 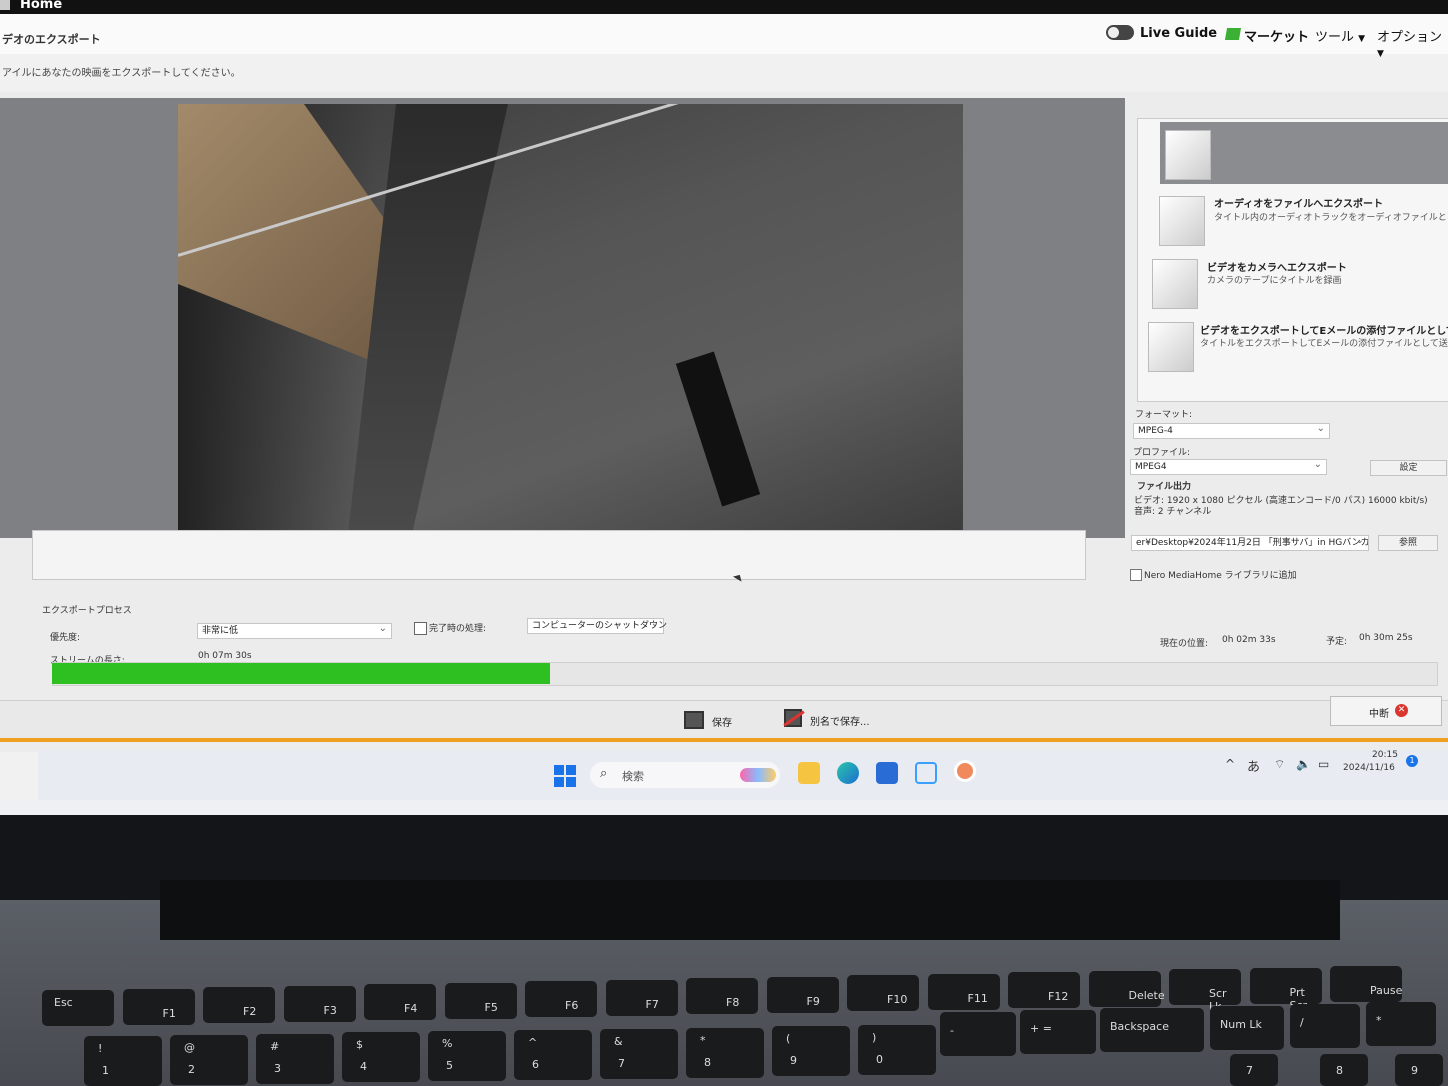 I want to click on key-f4: F4, so click(x=400, y=1002).